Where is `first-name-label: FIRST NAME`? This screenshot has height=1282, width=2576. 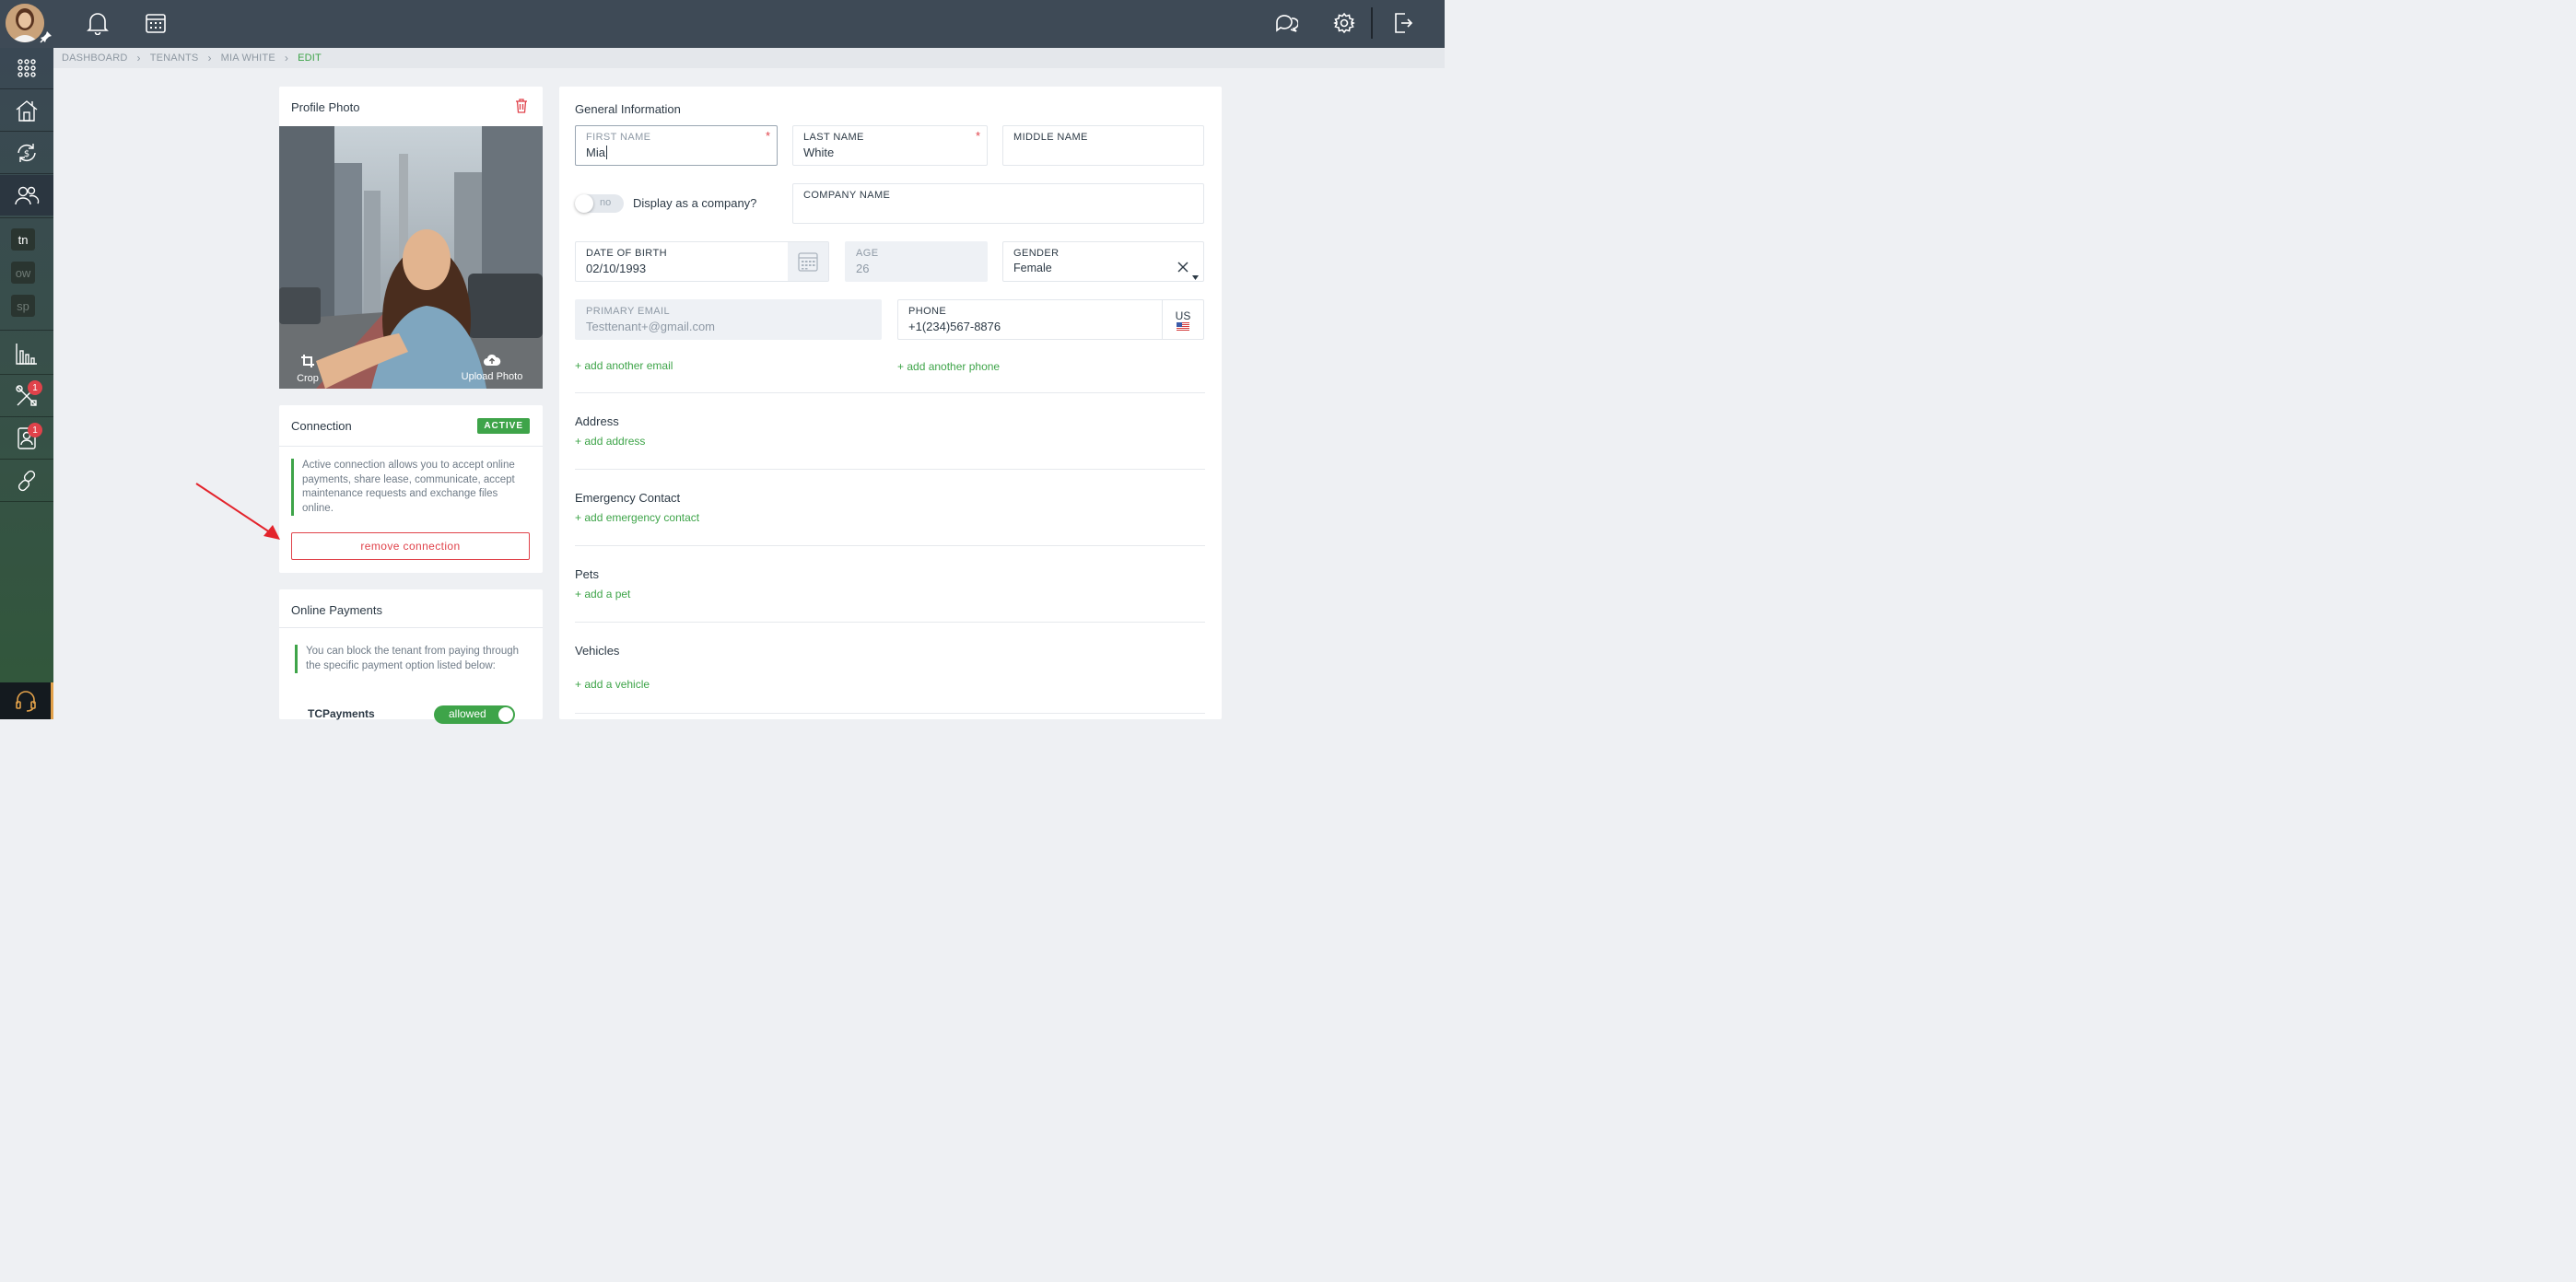
first-name-label: FIRST NAME is located at coordinates (618, 137).